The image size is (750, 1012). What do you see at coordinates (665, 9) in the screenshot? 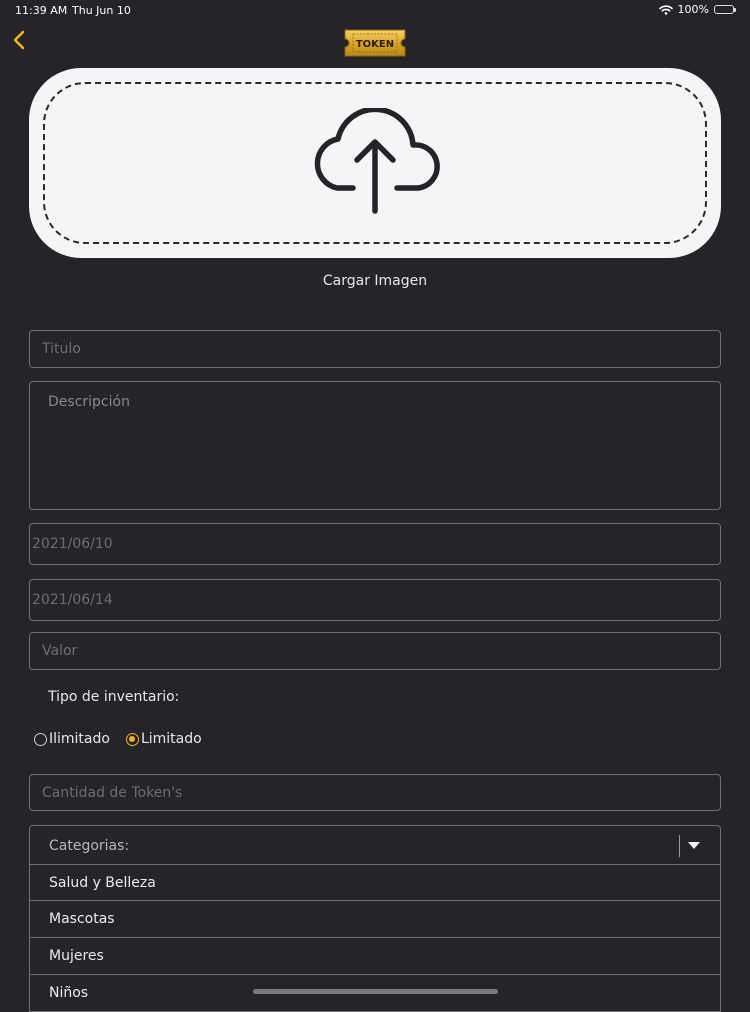
I see `wifi-icon` at bounding box center [665, 9].